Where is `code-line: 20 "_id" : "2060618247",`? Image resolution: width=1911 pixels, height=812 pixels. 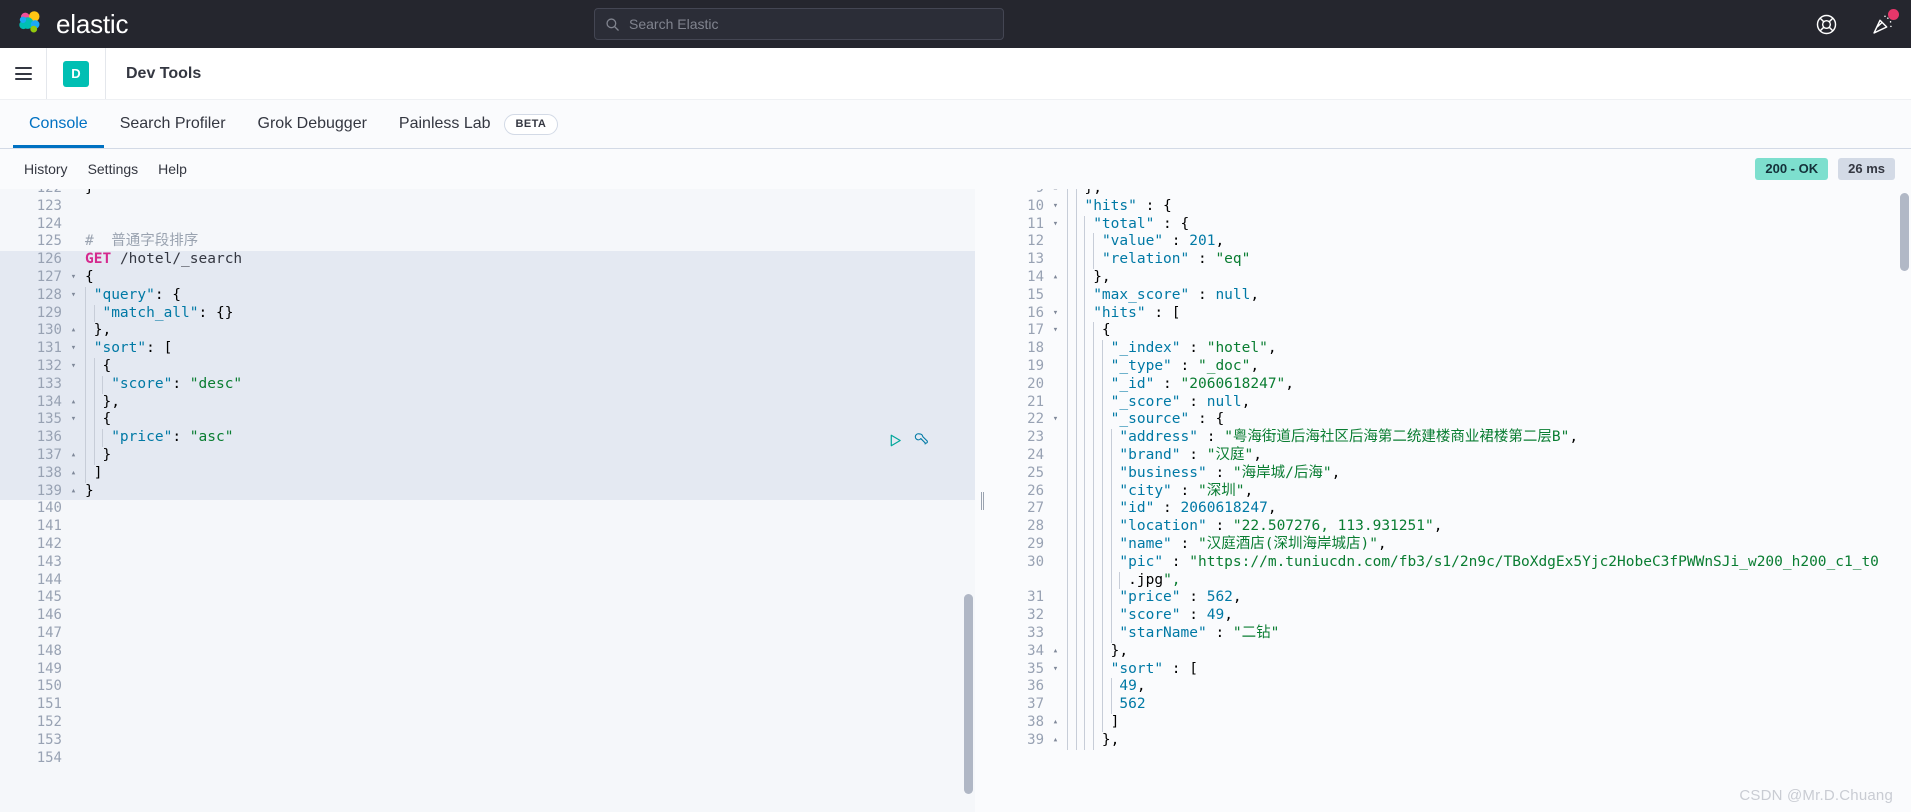 code-line: 20 "_id" : "2060618247", is located at coordinates (1450, 384).